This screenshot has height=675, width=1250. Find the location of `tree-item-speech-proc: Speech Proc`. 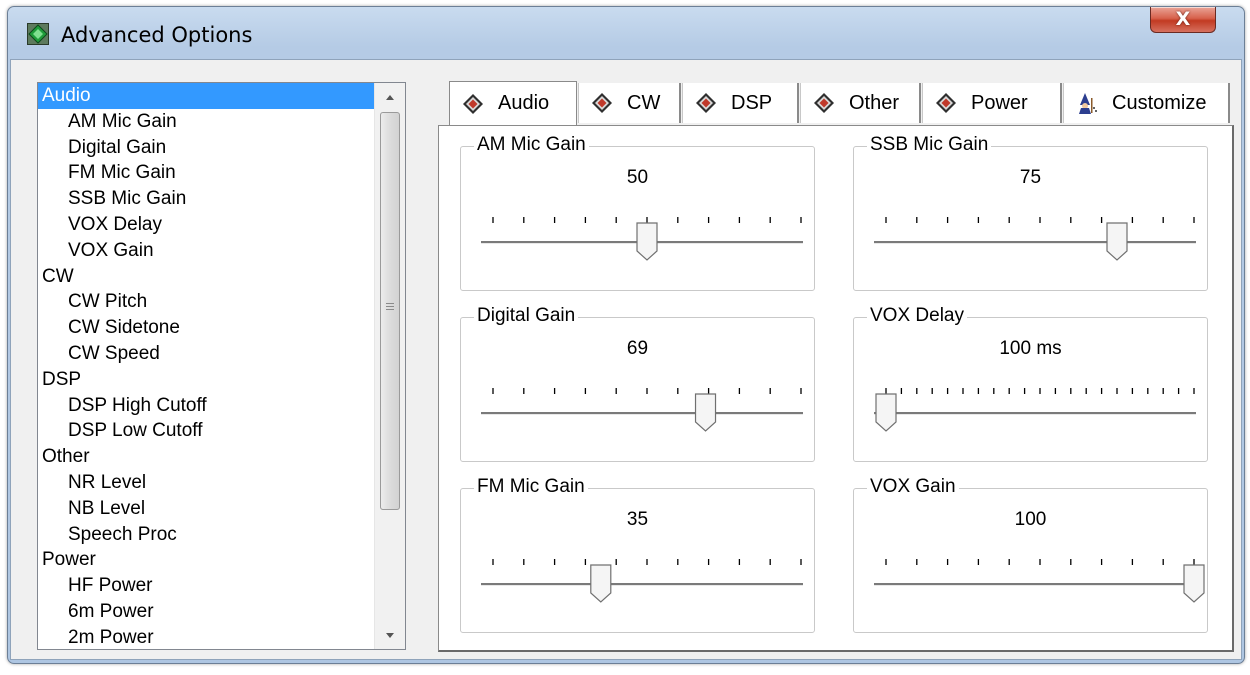

tree-item-speech-proc: Speech Proc is located at coordinates (208, 535).